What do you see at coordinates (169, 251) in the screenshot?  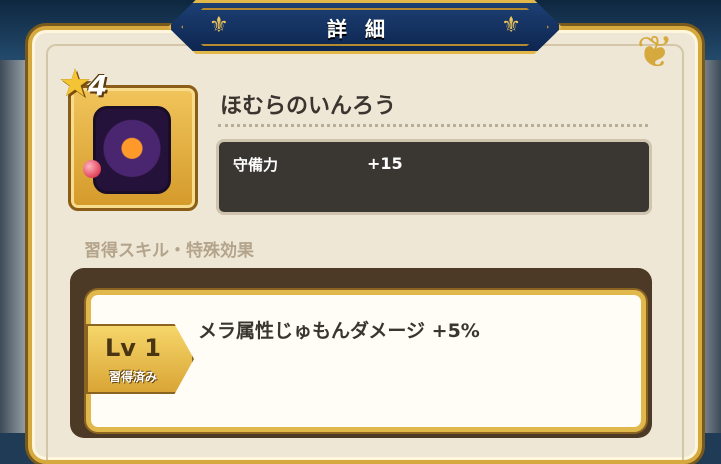 I see `skills-section-title: 習得スキル・特殊効果` at bounding box center [169, 251].